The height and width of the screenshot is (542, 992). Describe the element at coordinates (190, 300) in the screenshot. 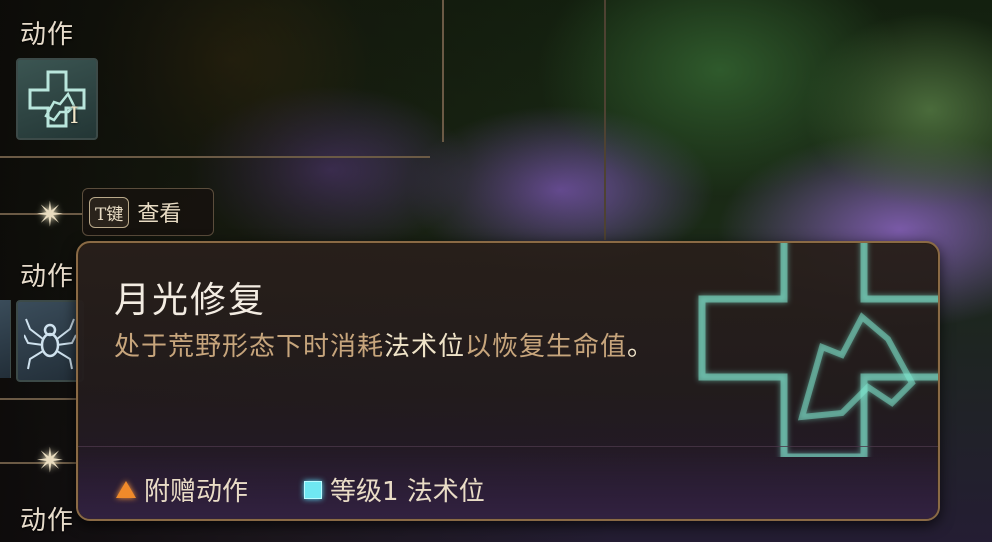

I see `spell-title: 月光修复` at that location.